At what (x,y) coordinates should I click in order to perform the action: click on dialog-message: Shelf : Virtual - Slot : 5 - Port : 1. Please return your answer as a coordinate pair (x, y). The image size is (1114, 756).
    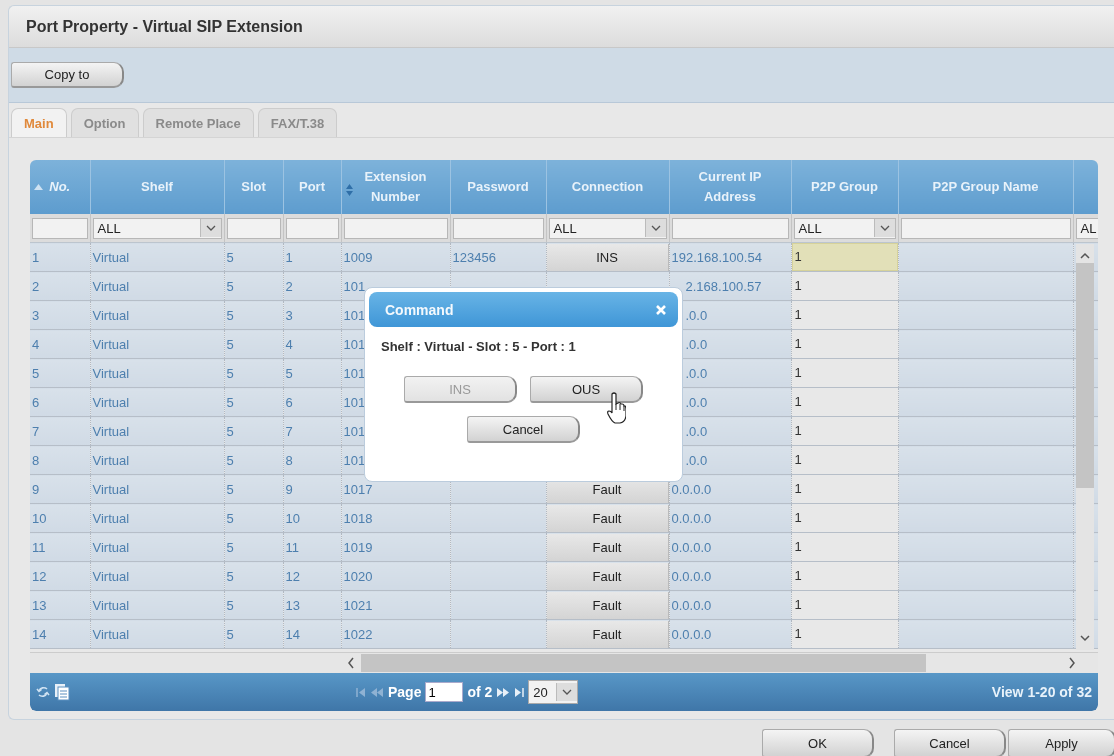
    Looking at the image, I should click on (479, 346).